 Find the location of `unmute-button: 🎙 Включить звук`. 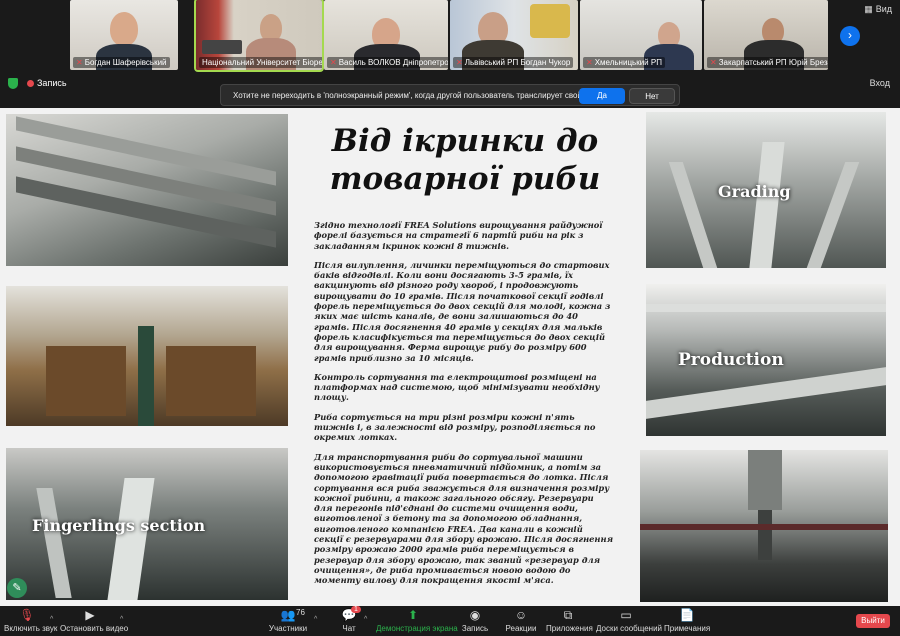

unmute-button: 🎙 Включить звук is located at coordinates (30, 620).